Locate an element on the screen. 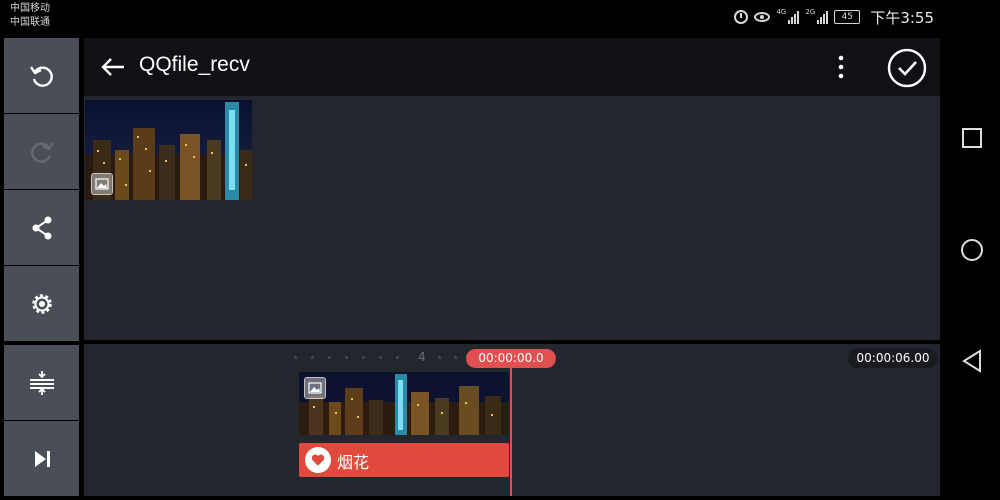  editor-header: QQfile_recv is located at coordinates (512, 67).